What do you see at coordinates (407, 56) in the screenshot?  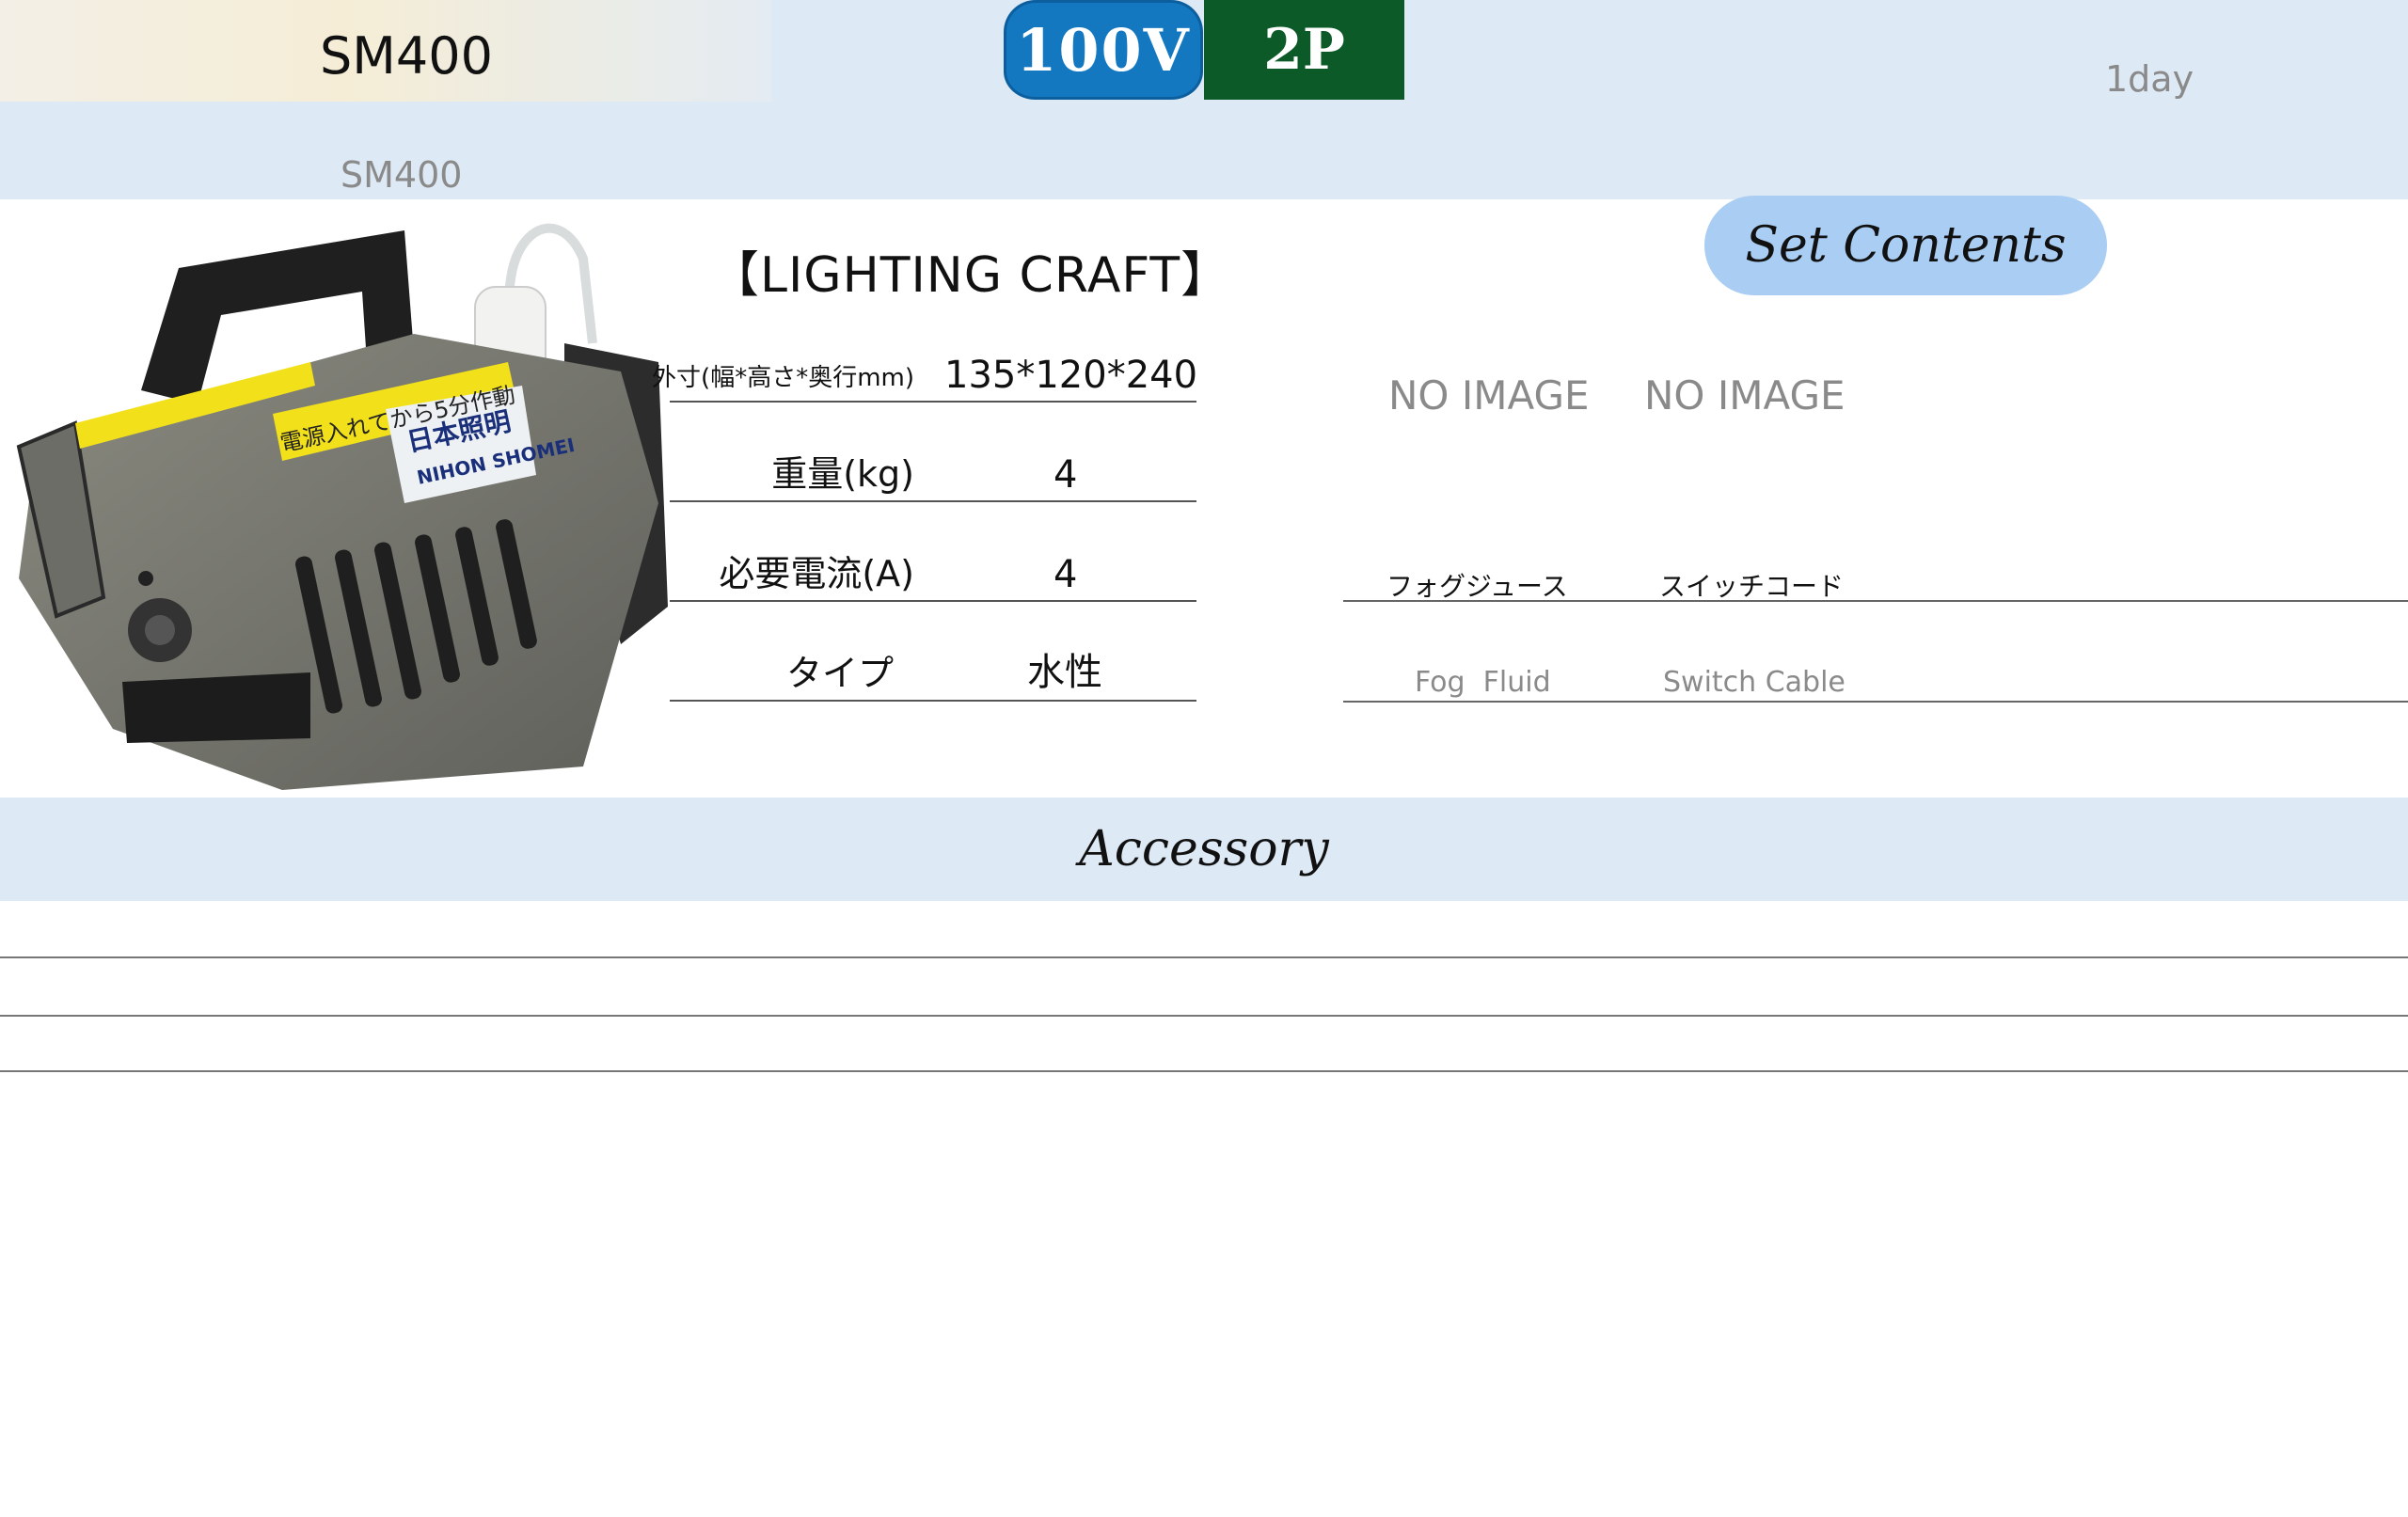 I see `model-title: SM400` at bounding box center [407, 56].